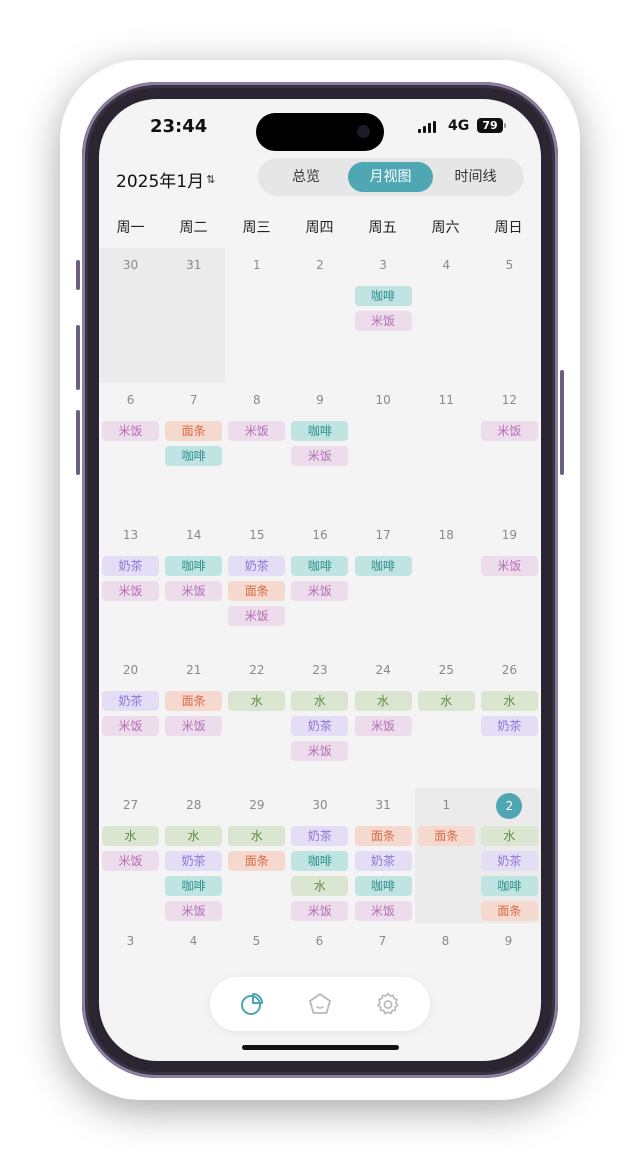 This screenshot has height=1159, width=640. What do you see at coordinates (193, 941) in the screenshot?
I see `day-number: 4` at bounding box center [193, 941].